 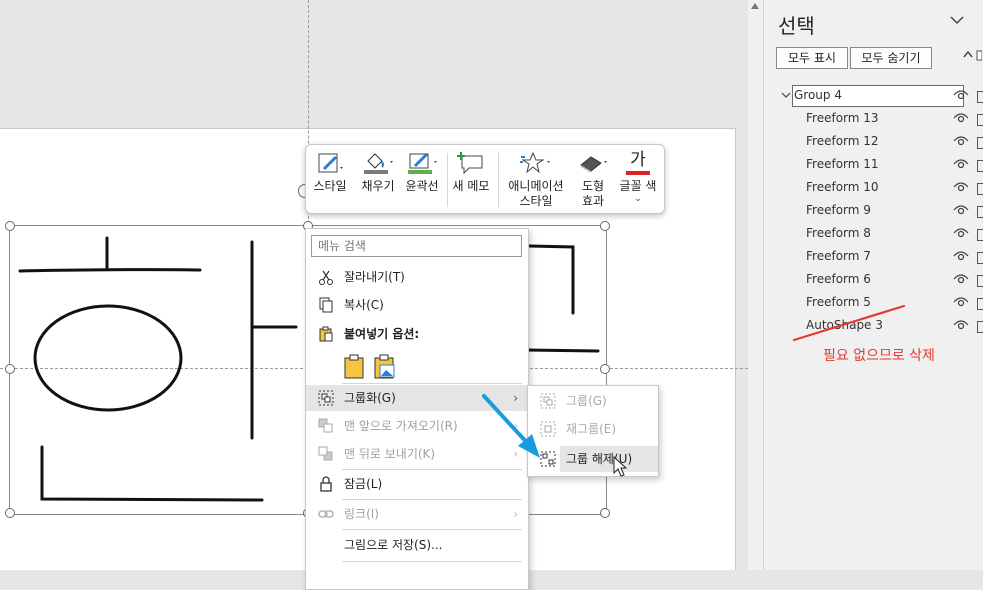 What do you see at coordinates (471, 186) in the screenshot?
I see `new-comment-label: 새 메모` at bounding box center [471, 186].